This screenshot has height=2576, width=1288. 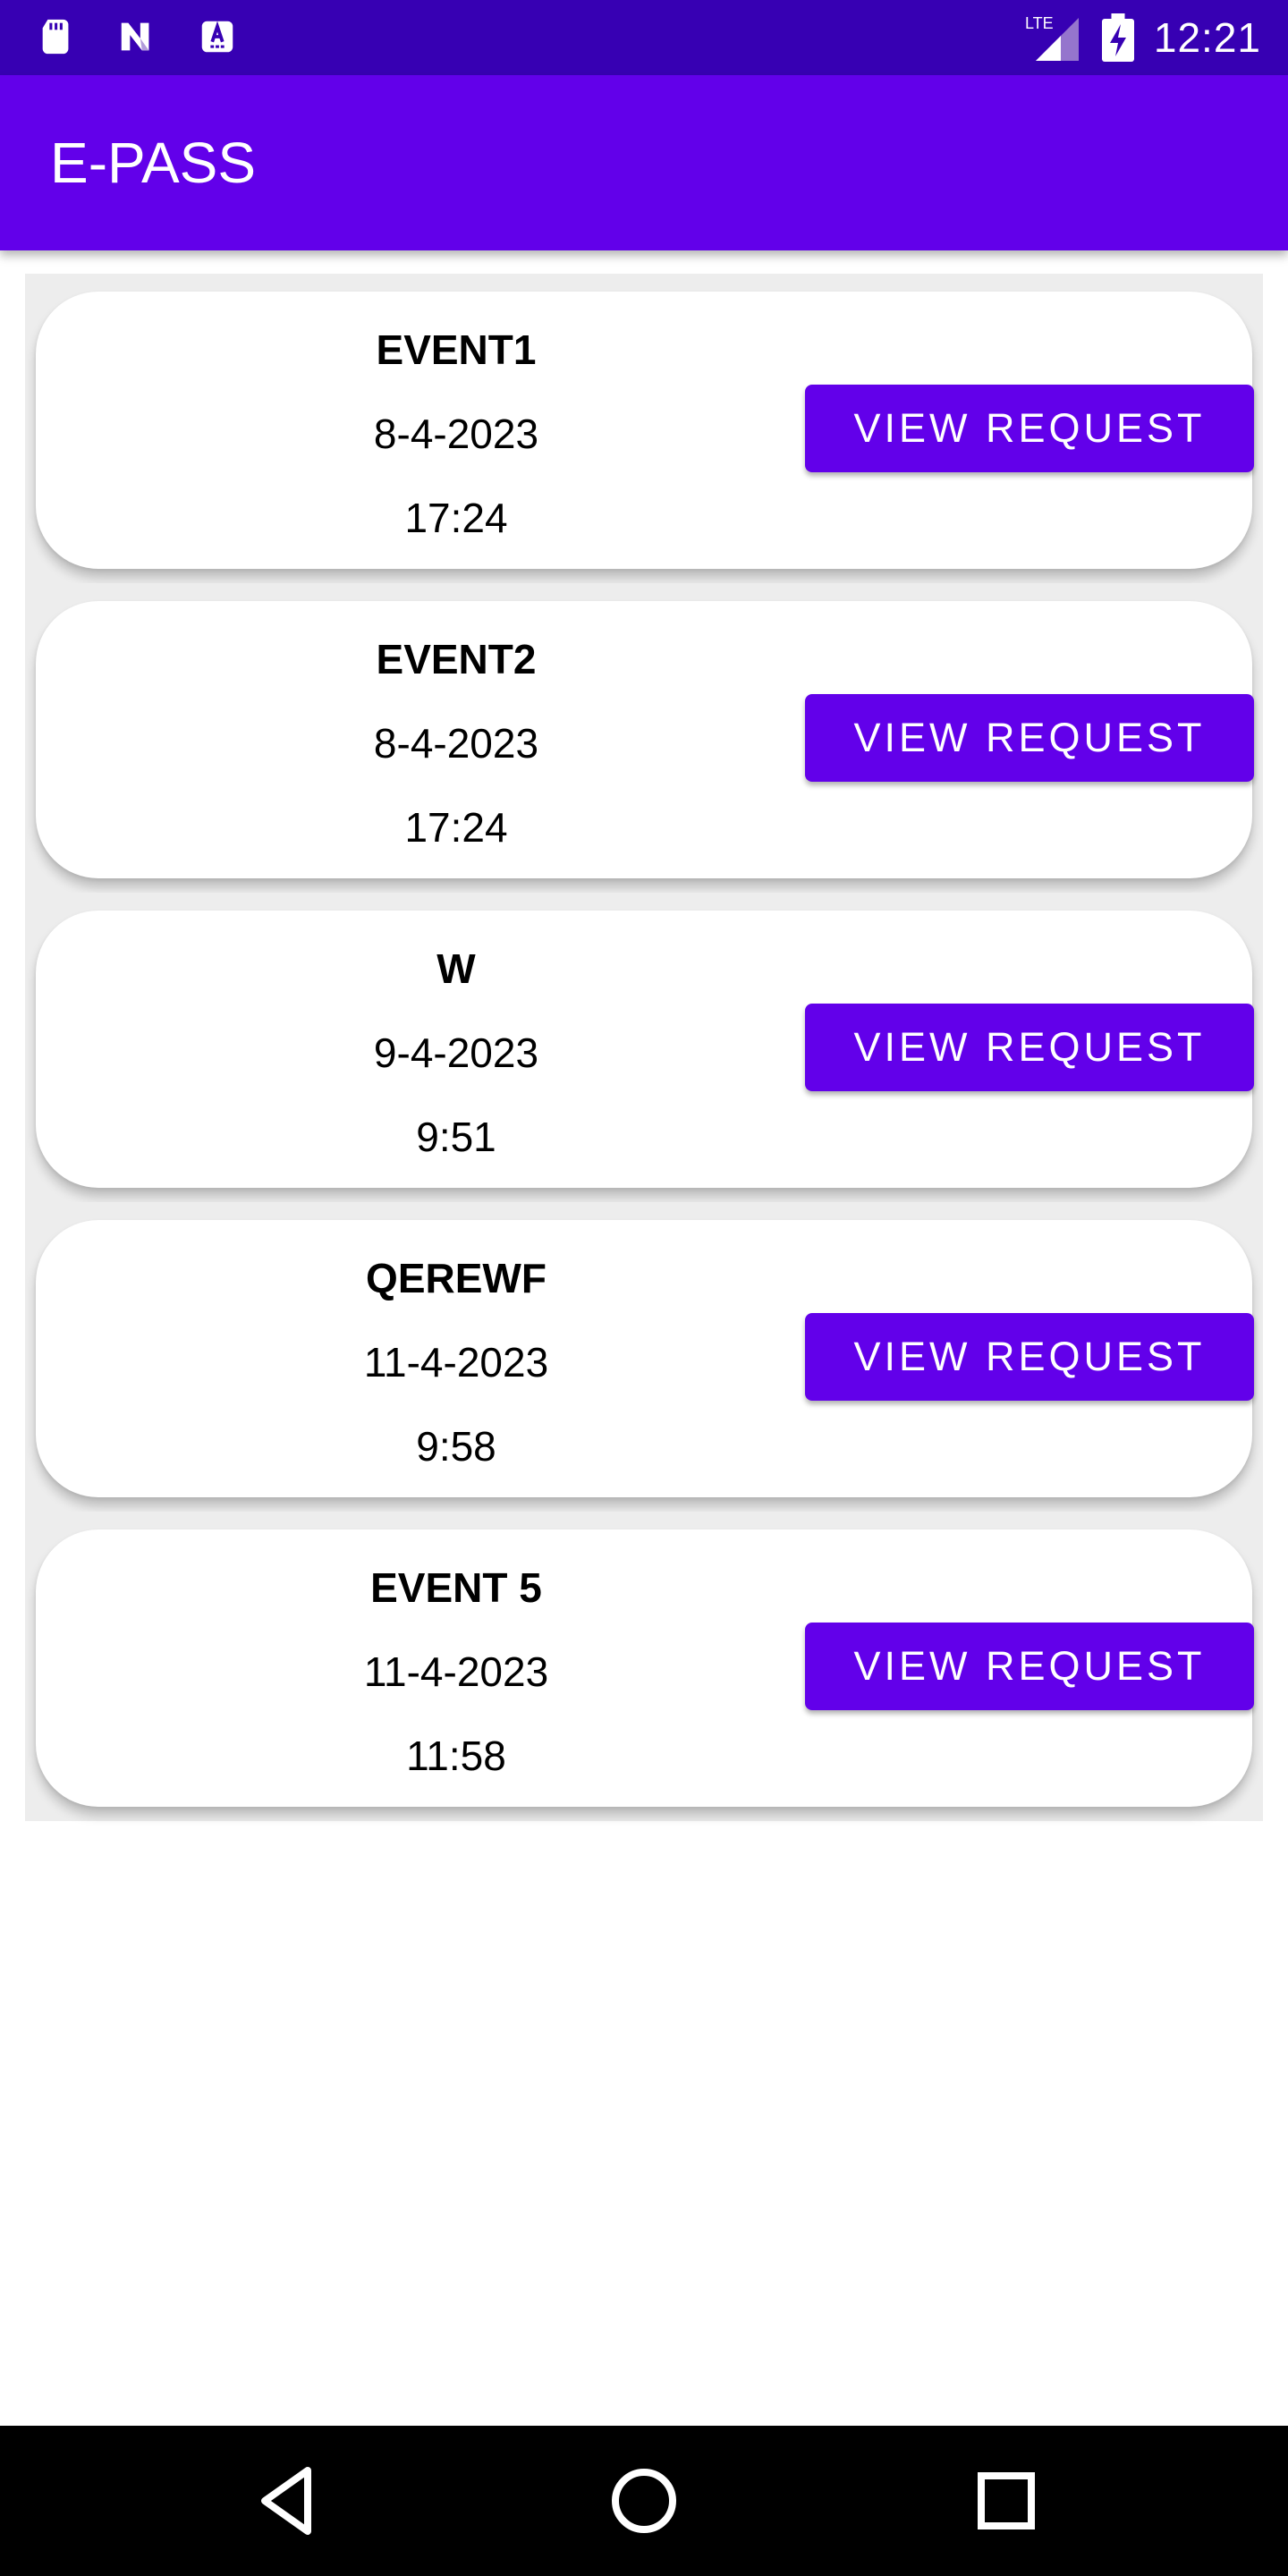 I want to click on app-bar: E-PASS, so click(x=644, y=162).